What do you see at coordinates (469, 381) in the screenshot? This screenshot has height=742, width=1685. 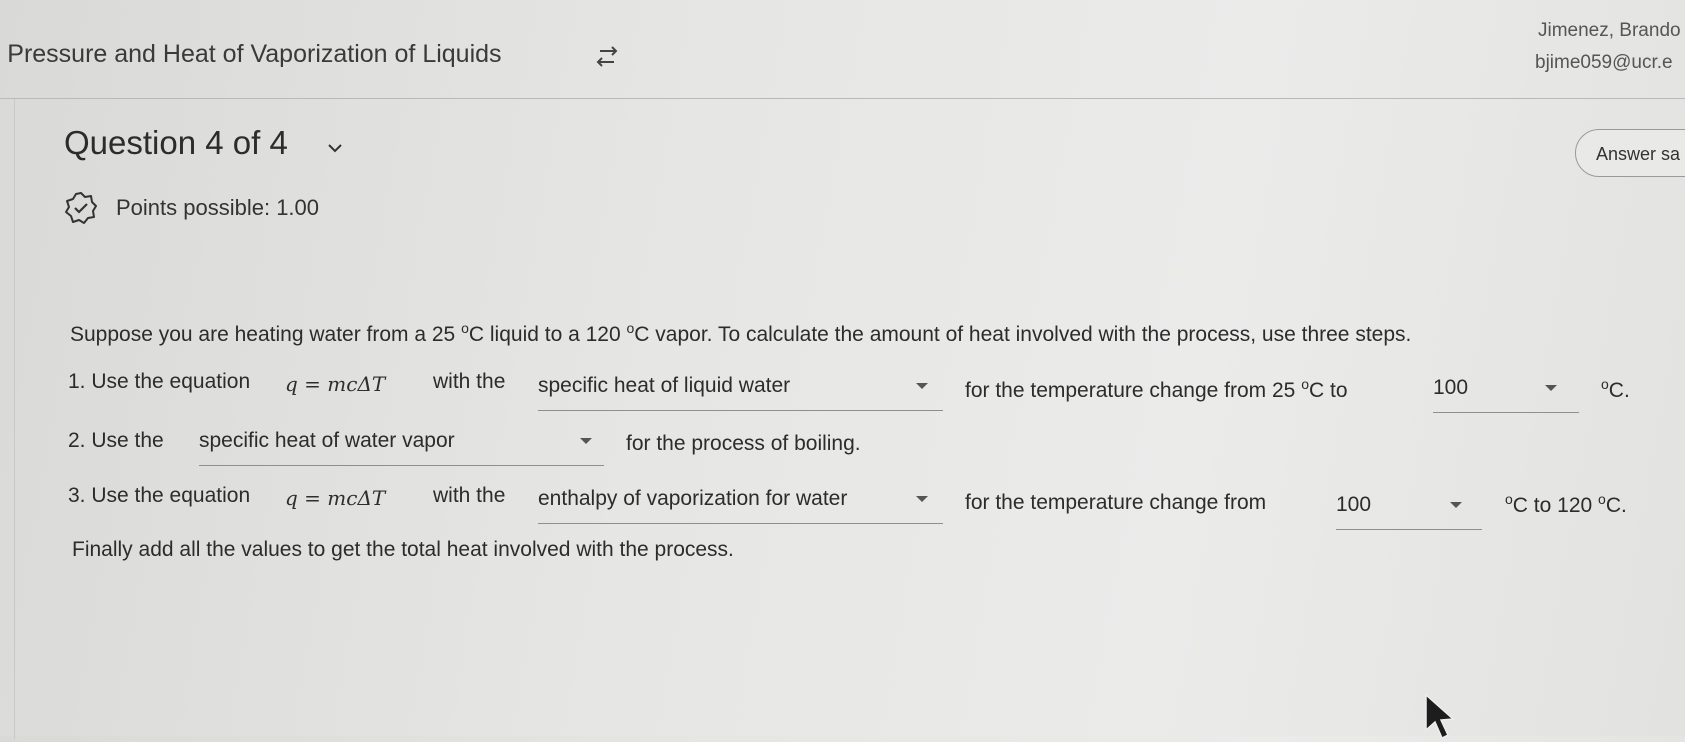 I see `step1-with: with the` at bounding box center [469, 381].